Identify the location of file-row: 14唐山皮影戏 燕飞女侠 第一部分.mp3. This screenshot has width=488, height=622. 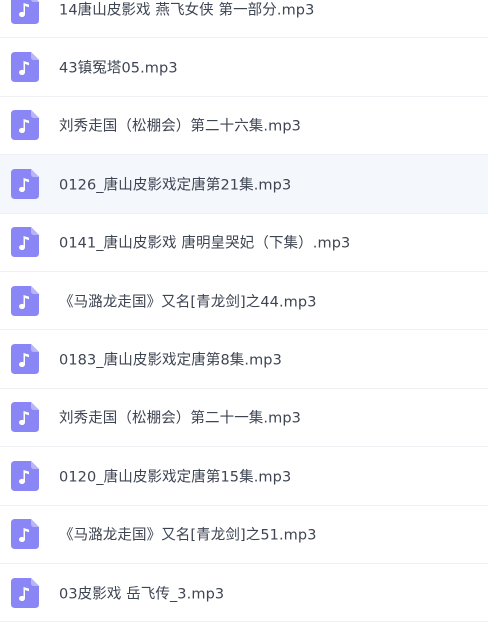
(244, 19).